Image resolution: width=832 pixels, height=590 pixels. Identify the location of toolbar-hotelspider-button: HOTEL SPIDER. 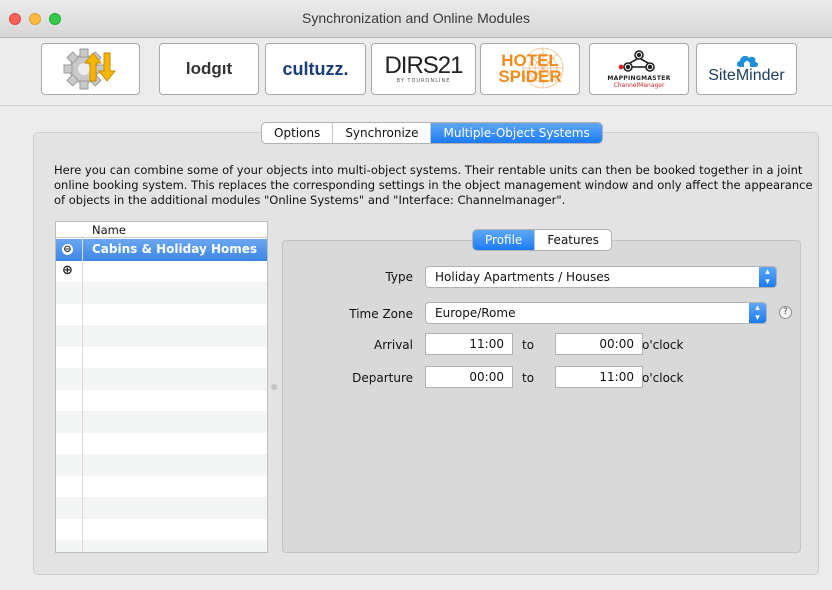
(530, 69).